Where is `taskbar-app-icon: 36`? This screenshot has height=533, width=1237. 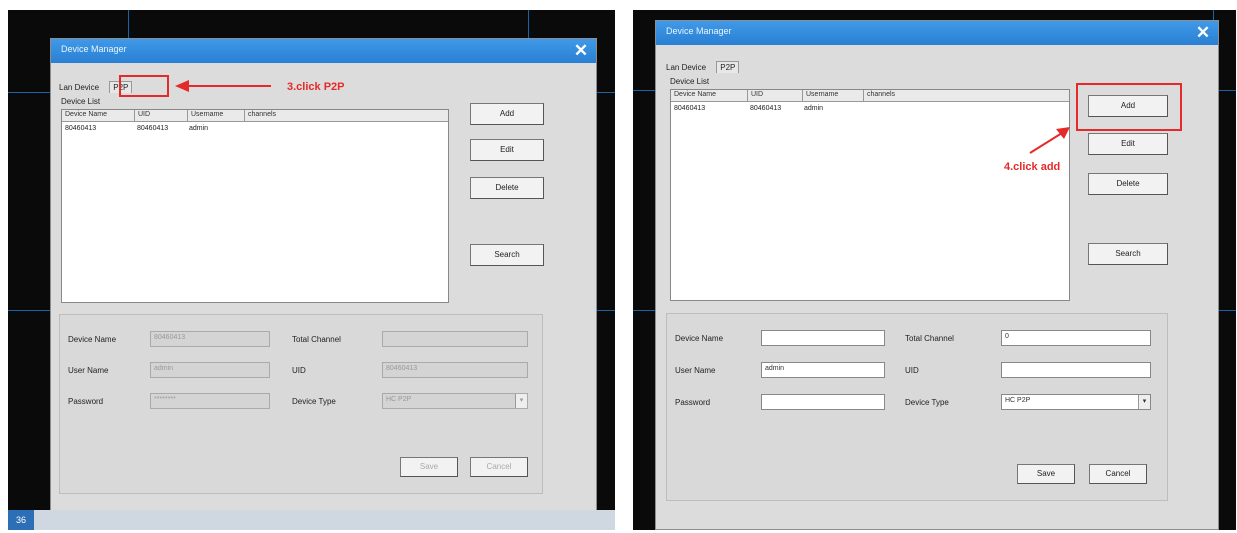 taskbar-app-icon: 36 is located at coordinates (21, 520).